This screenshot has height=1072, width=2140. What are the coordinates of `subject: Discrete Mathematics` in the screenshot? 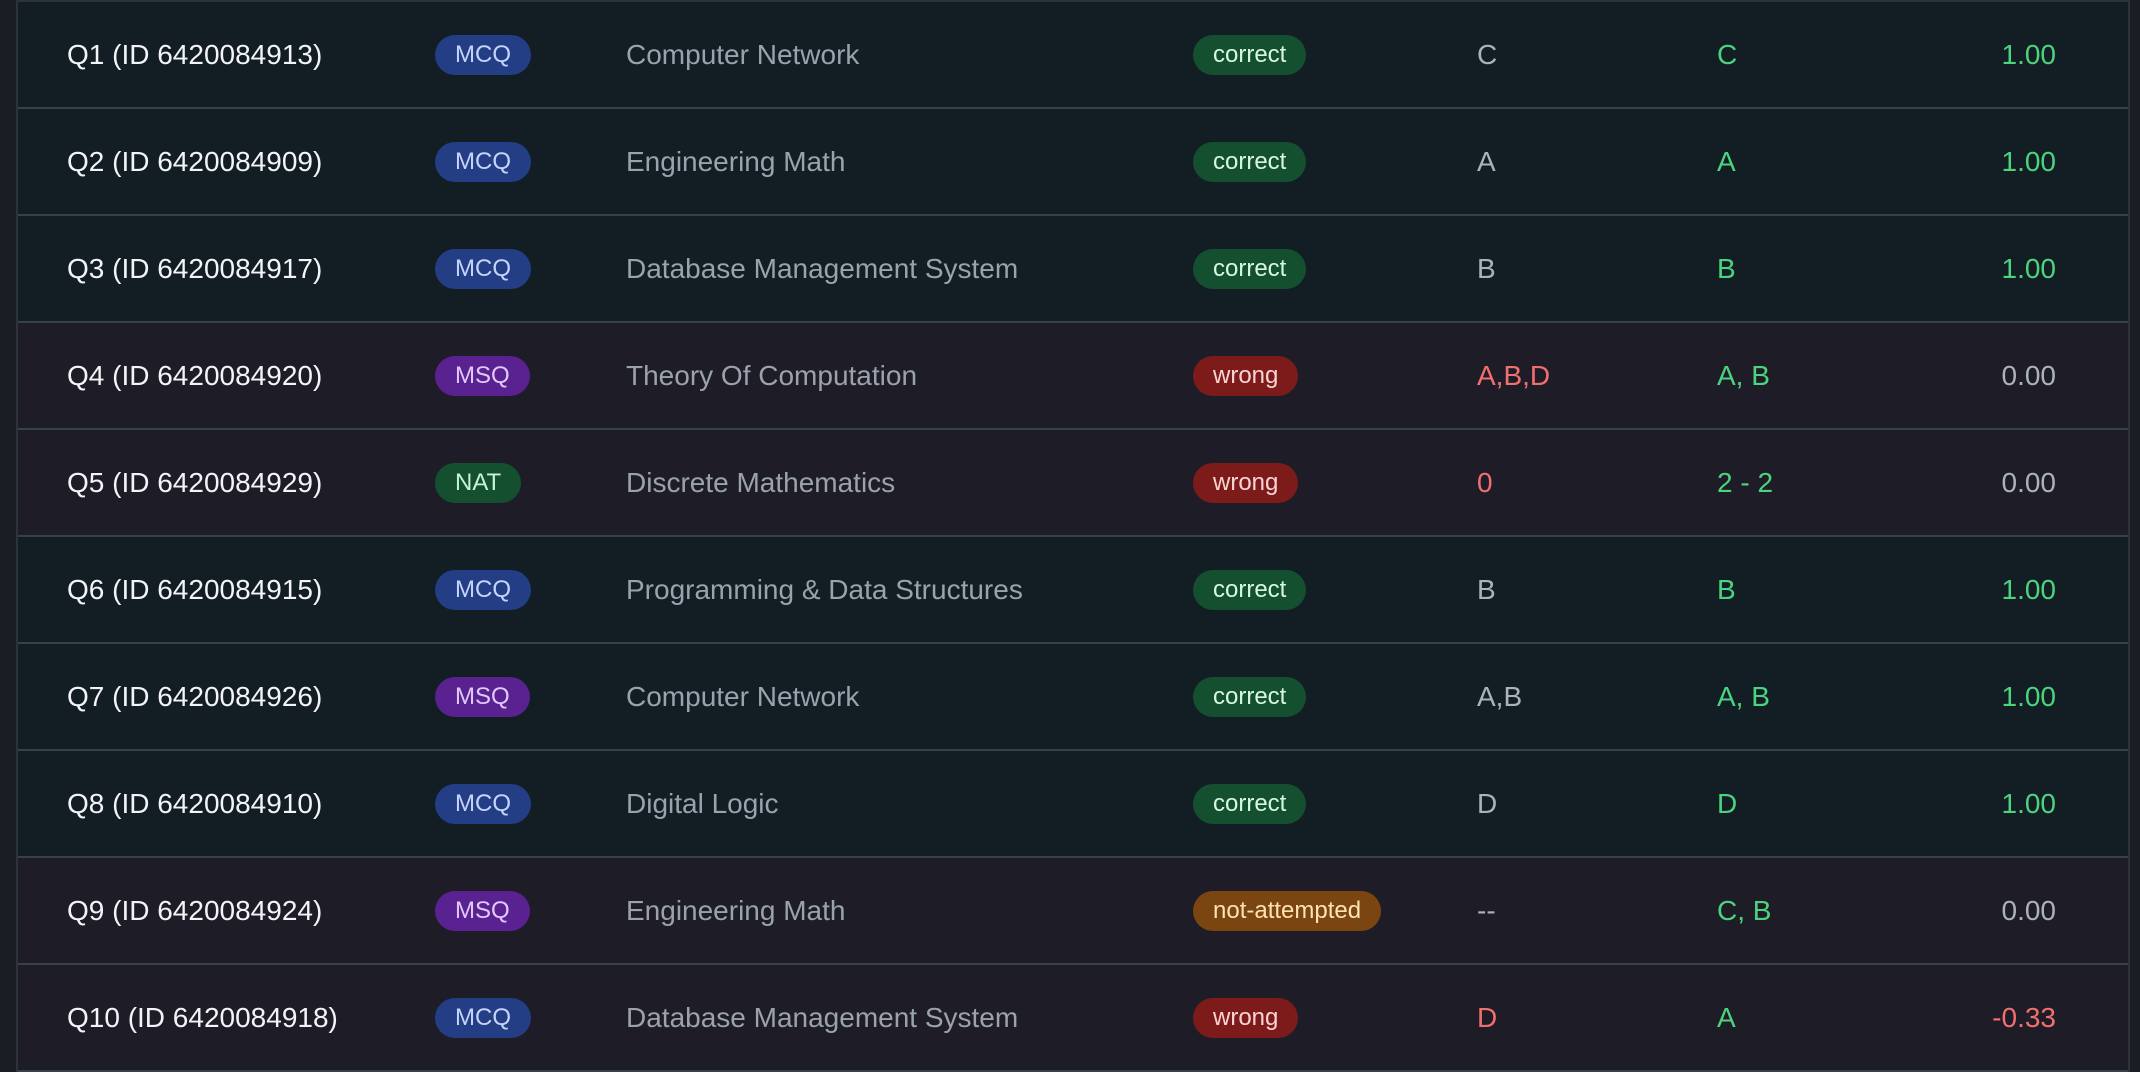 It's located at (761, 482).